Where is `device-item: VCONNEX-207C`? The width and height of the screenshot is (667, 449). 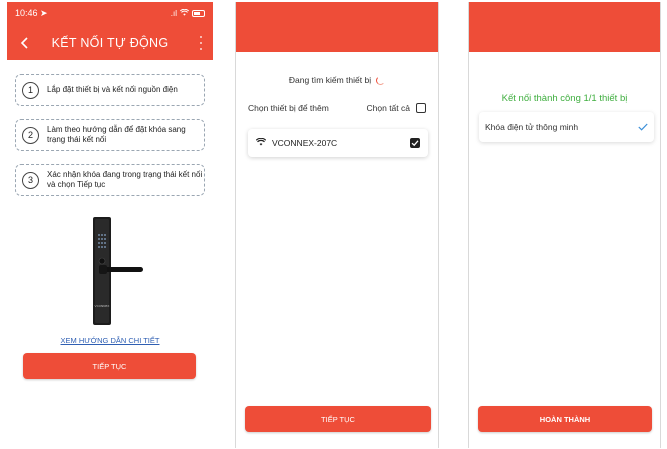 device-item: VCONNEX-207C is located at coordinates (338, 143).